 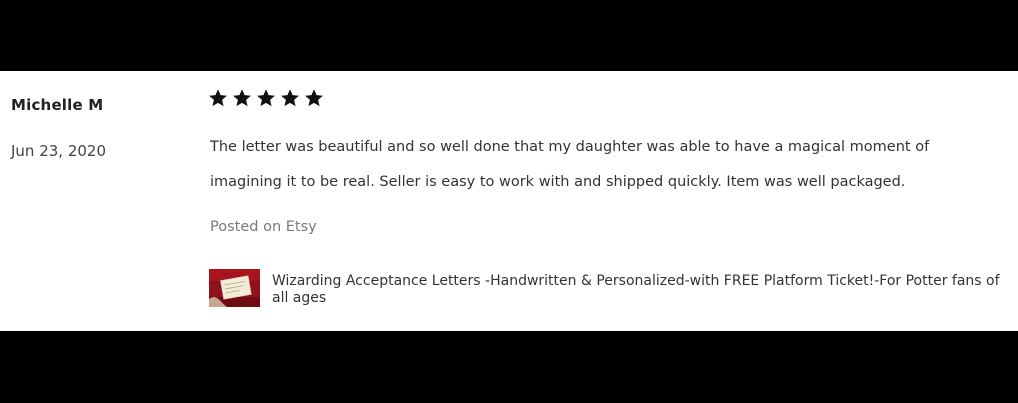 I want to click on posted-on-label: Posted on Etsy, so click(x=263, y=227).